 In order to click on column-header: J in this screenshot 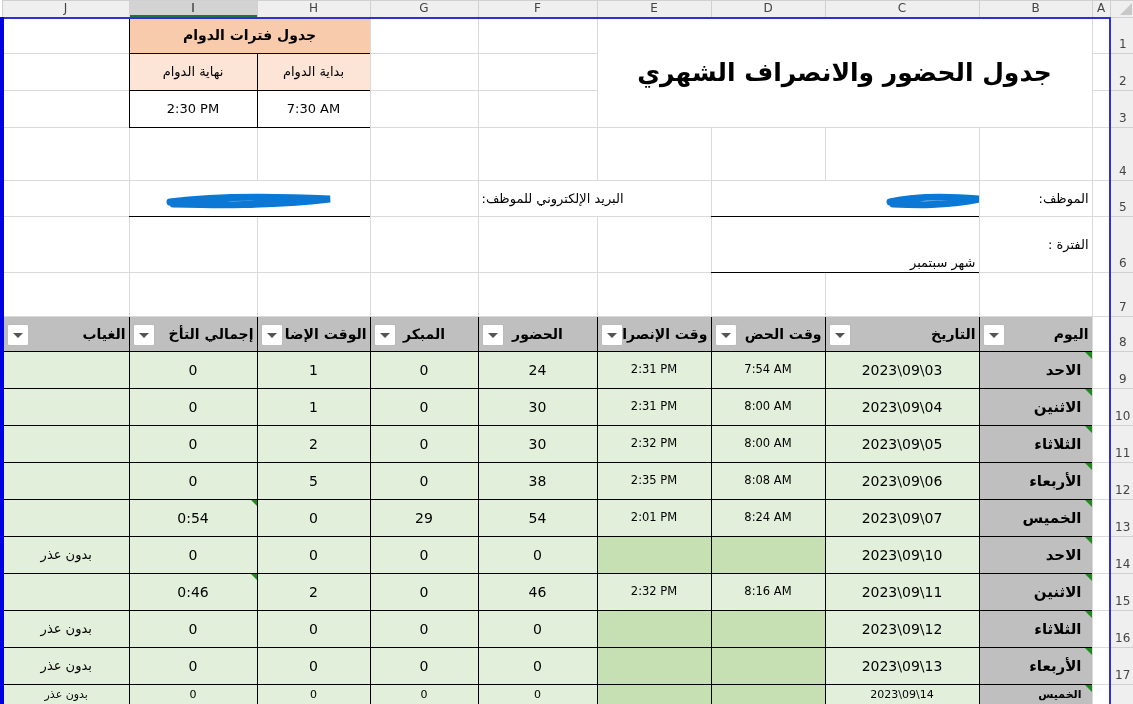, I will do `click(65, 9)`.